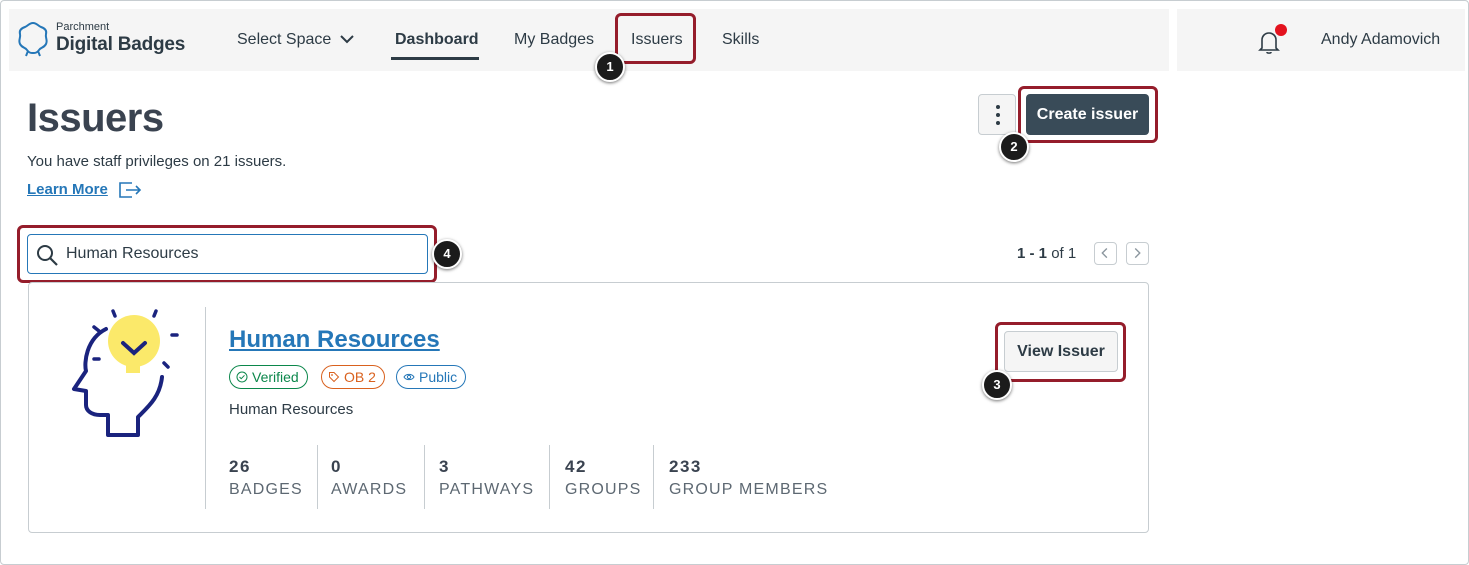  What do you see at coordinates (655, 38) in the screenshot?
I see `callout-box-issuers-tab` at bounding box center [655, 38].